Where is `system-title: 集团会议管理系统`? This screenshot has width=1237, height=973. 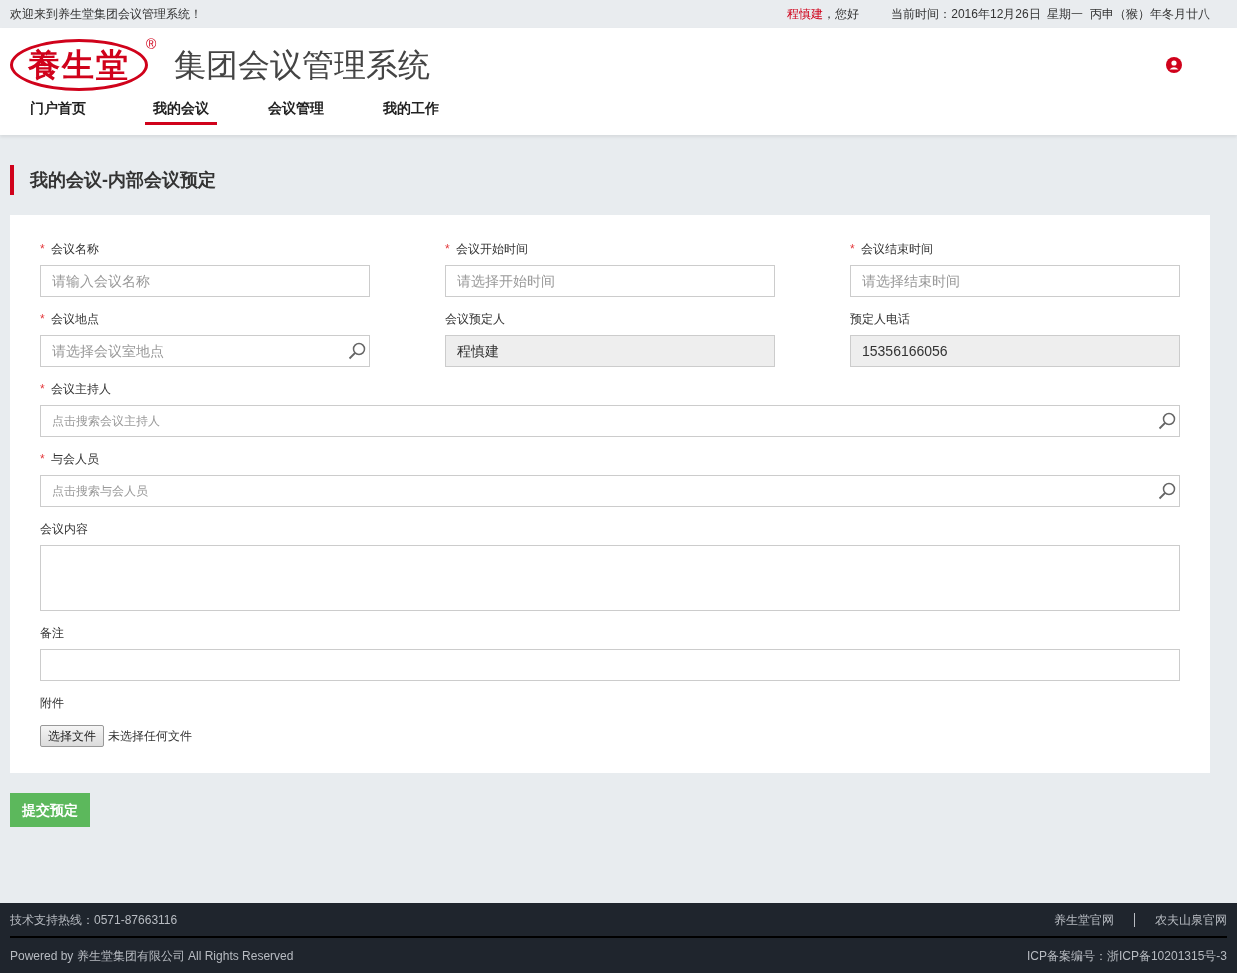
system-title: 集团会议管理系统 is located at coordinates (302, 65).